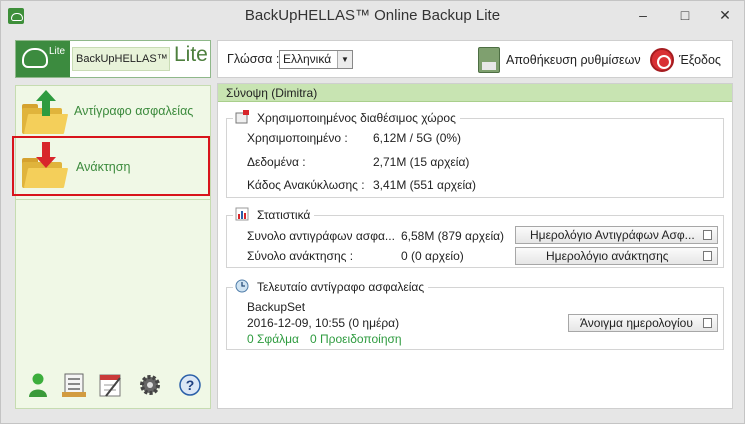  I want to click on sidebar-nav: Αντίγραφο ασφαλείας Ανάκτηση, so click(111, 143).